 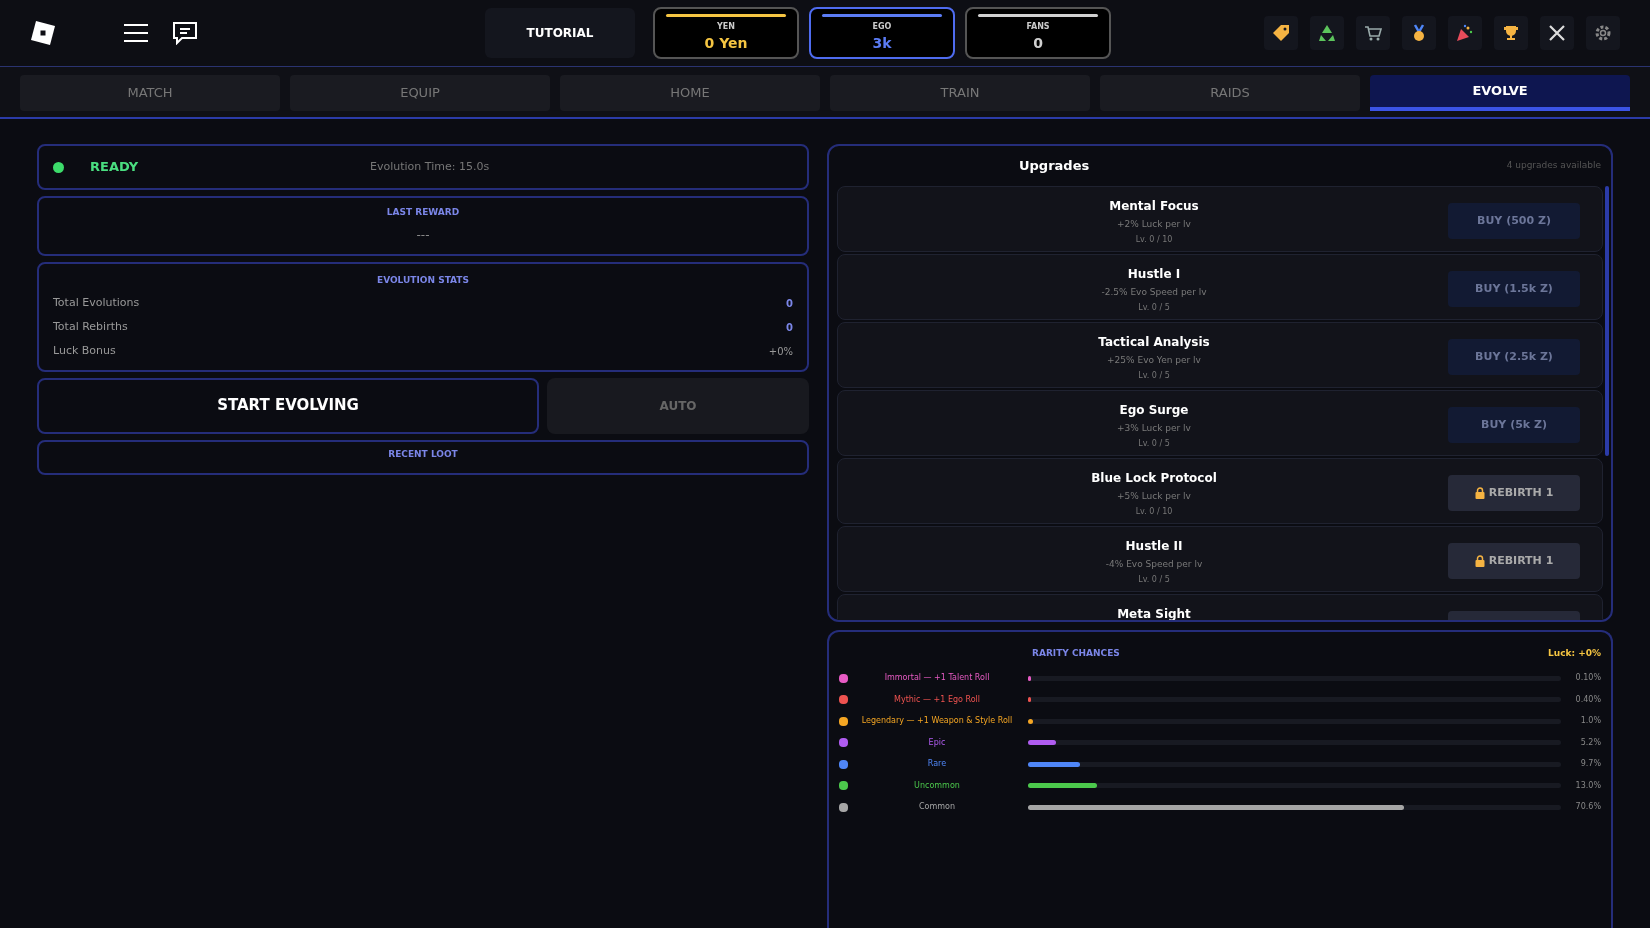 What do you see at coordinates (1511, 33) in the screenshot?
I see `trophy-icon` at bounding box center [1511, 33].